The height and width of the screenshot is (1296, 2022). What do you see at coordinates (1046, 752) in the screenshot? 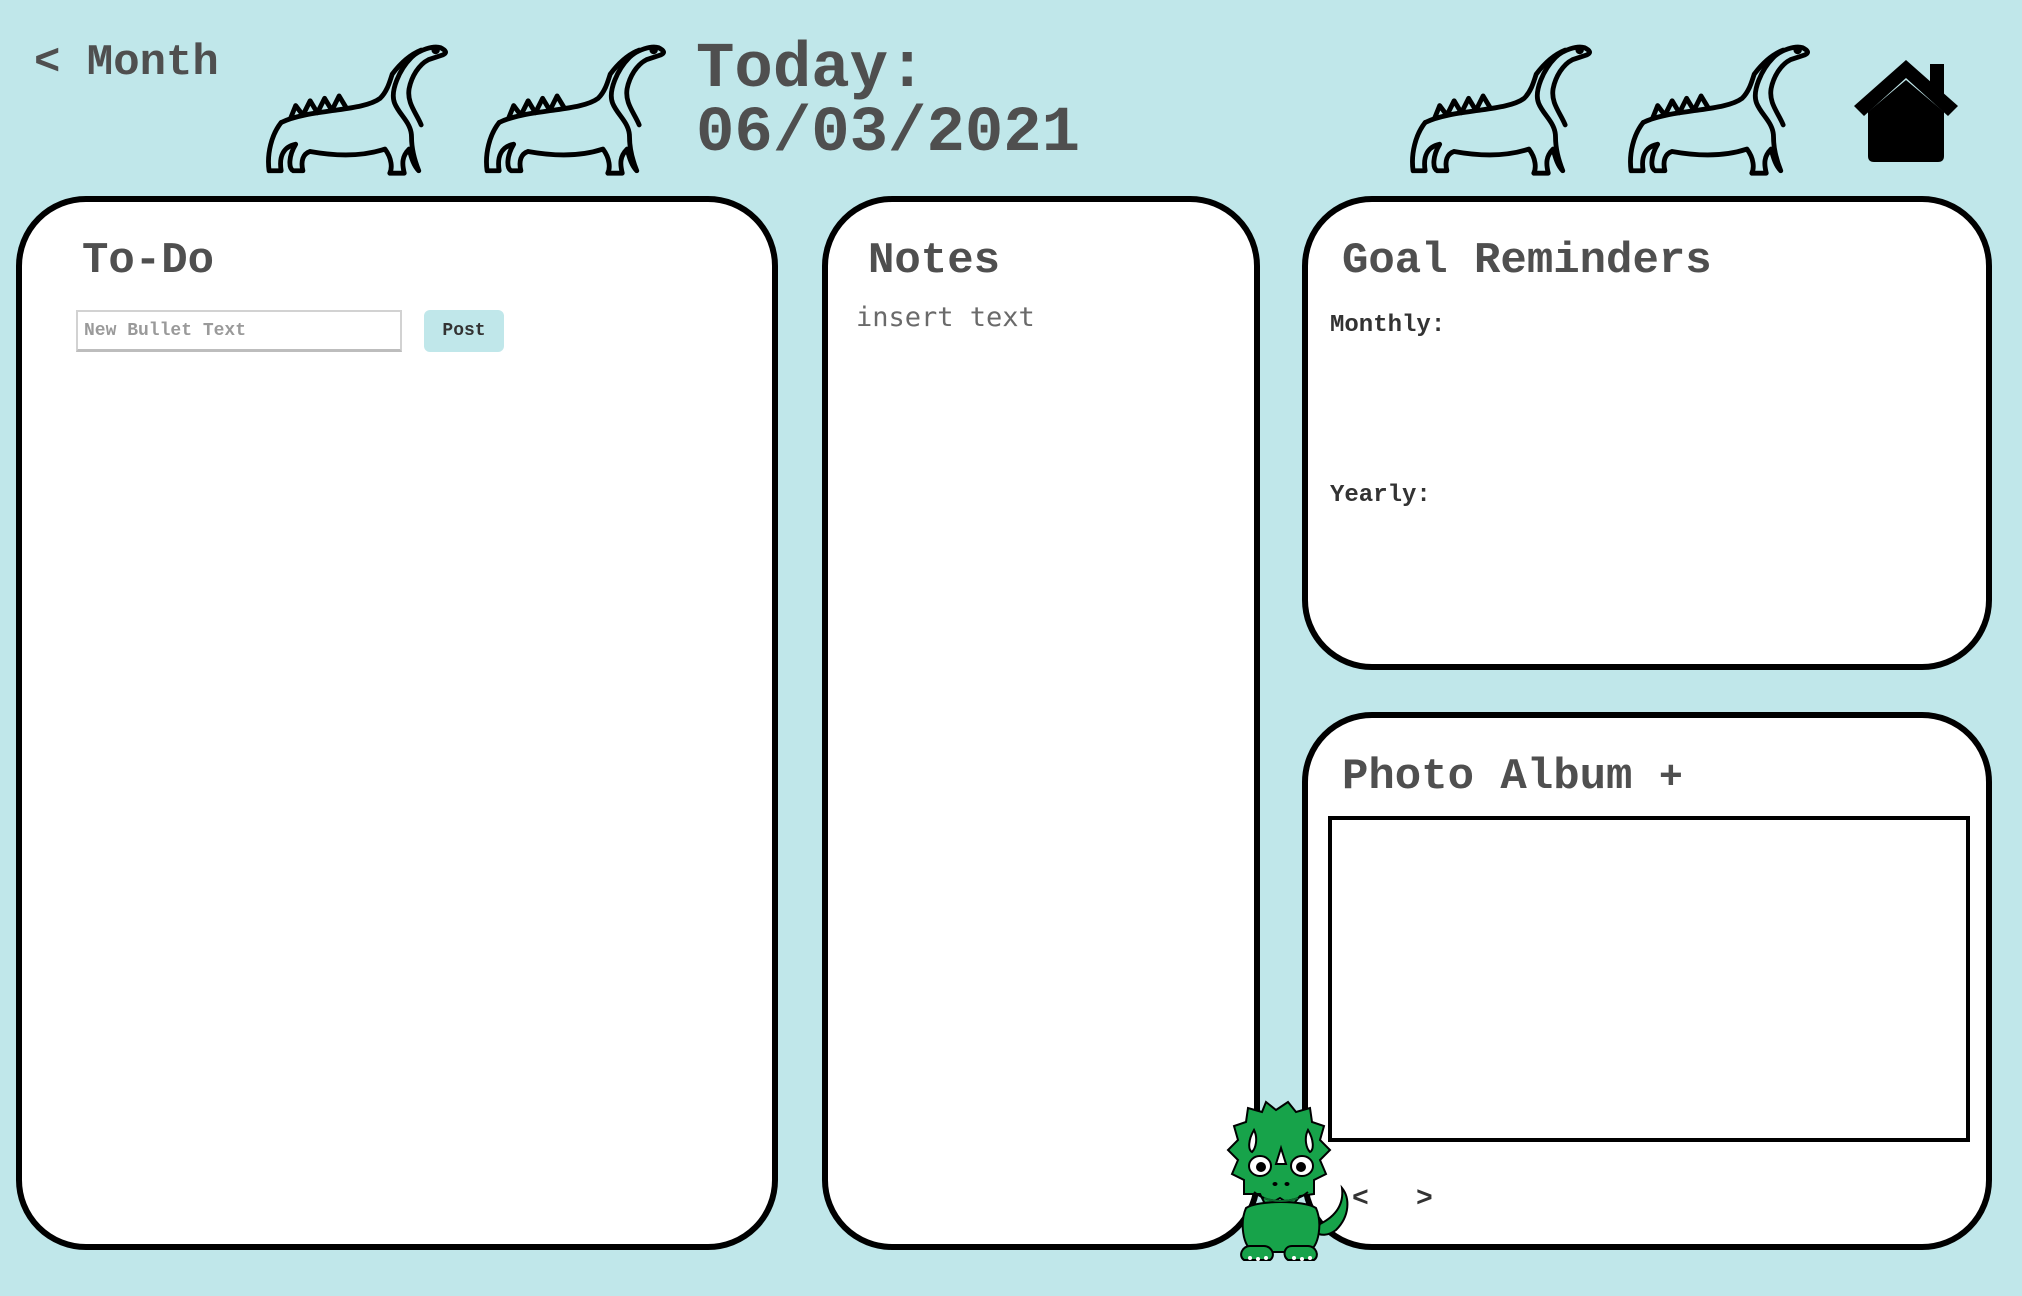
I see `notes-textarea` at bounding box center [1046, 752].